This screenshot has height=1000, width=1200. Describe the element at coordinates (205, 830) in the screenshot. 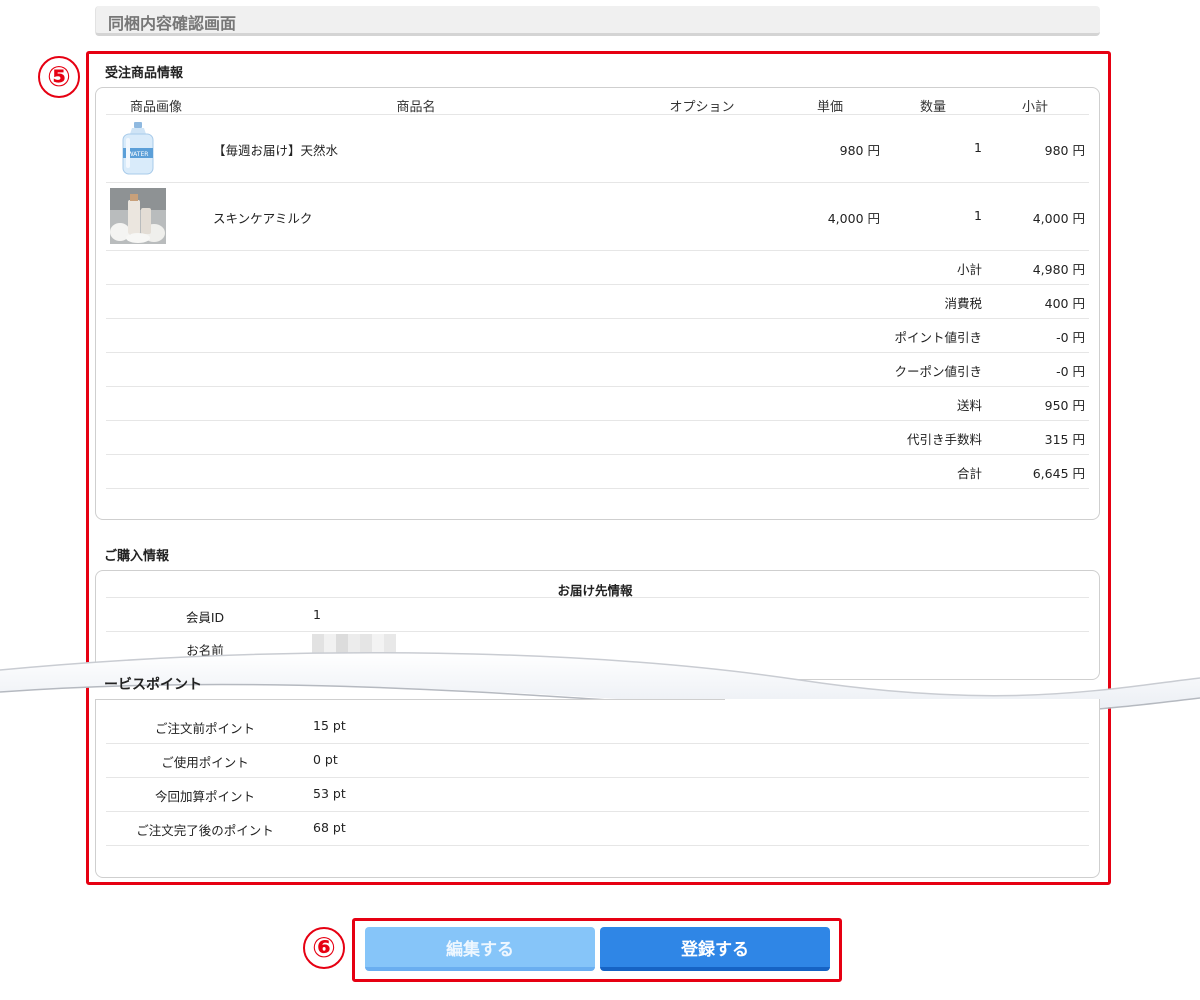

I see `points-after-order-label: ご注文完了後のポイント` at that location.